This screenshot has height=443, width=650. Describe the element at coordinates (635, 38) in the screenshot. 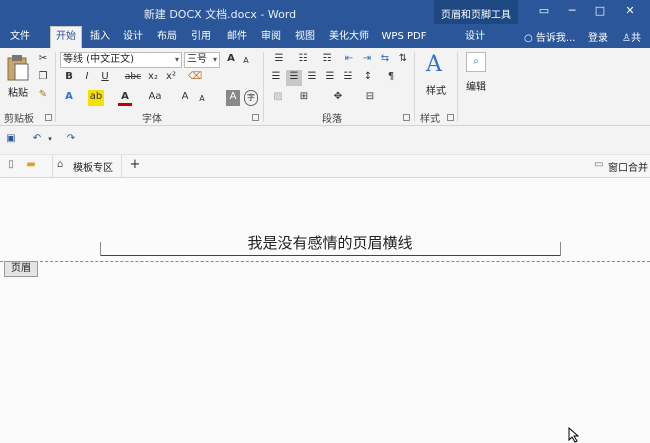

I see `share-label: 共` at that location.